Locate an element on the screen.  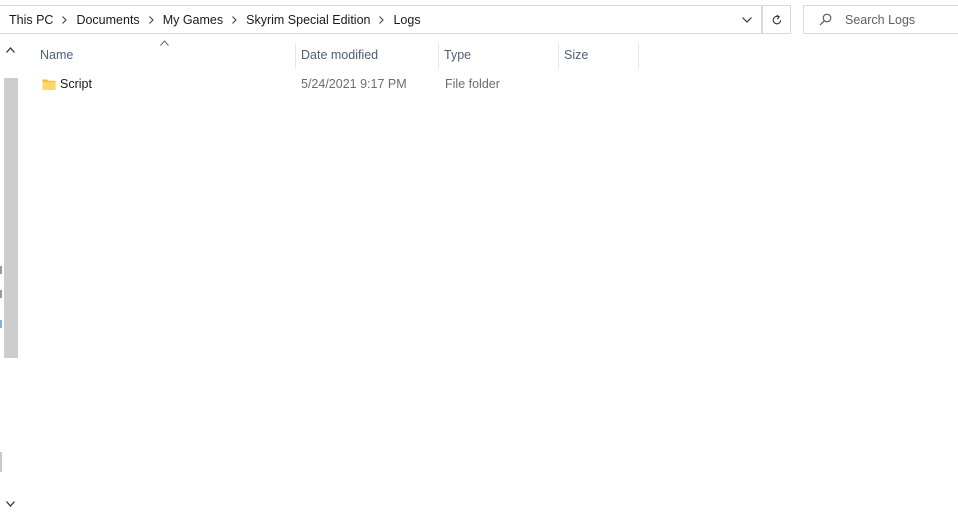
column-header-size-label: Size is located at coordinates (576, 54).